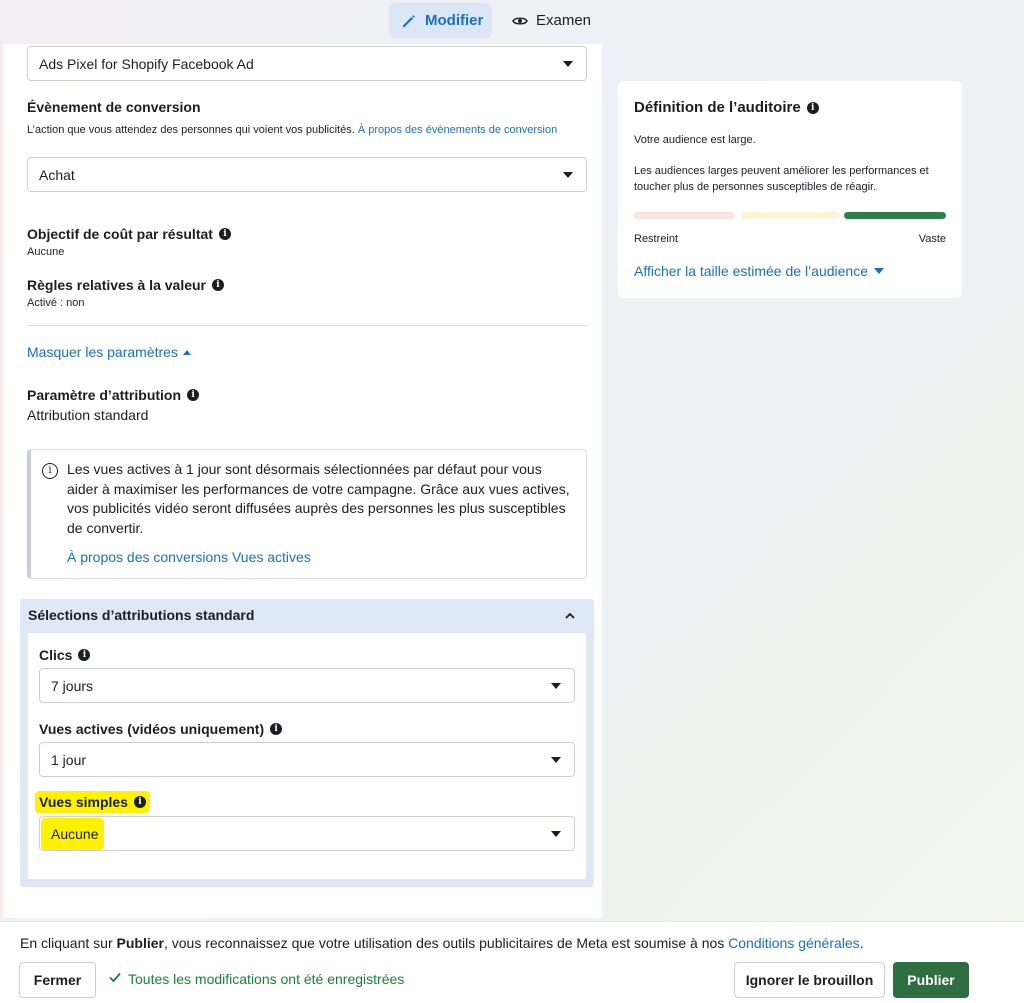  Describe the element at coordinates (114, 107) in the screenshot. I see `conversion-event-label: Évènement de conversion` at that location.